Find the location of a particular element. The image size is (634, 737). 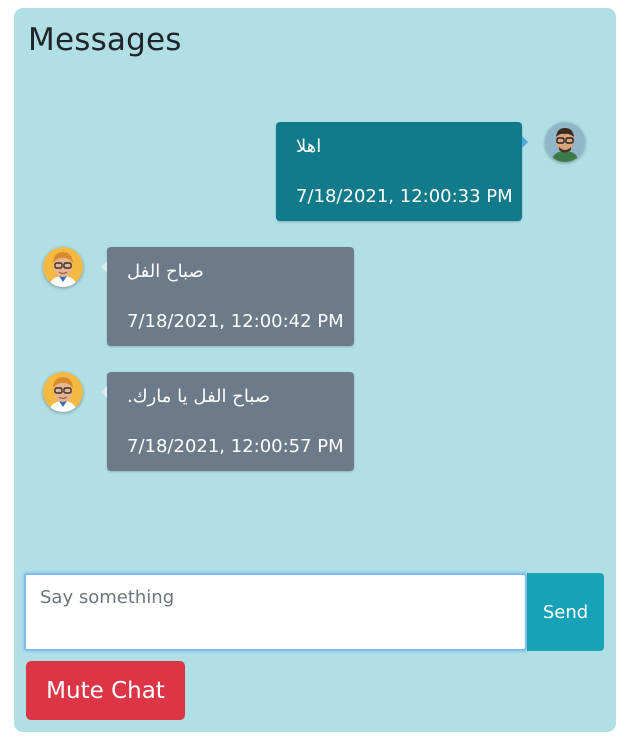

page-title: Messages is located at coordinates (105, 40).